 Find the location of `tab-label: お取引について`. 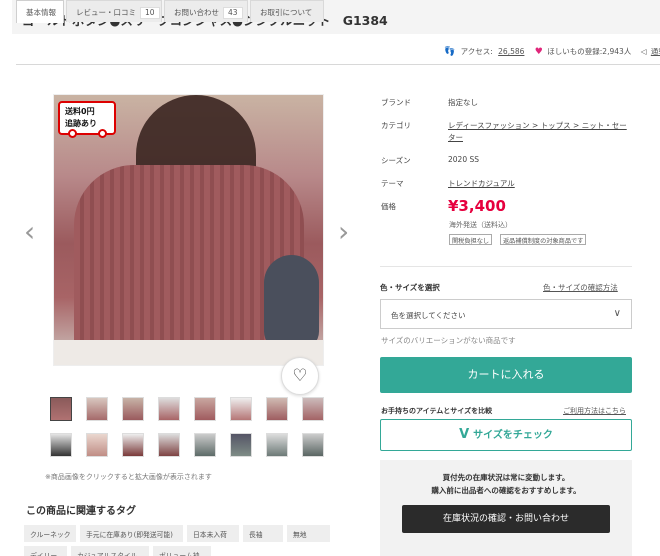

tab-label: お取引について is located at coordinates (286, 12).